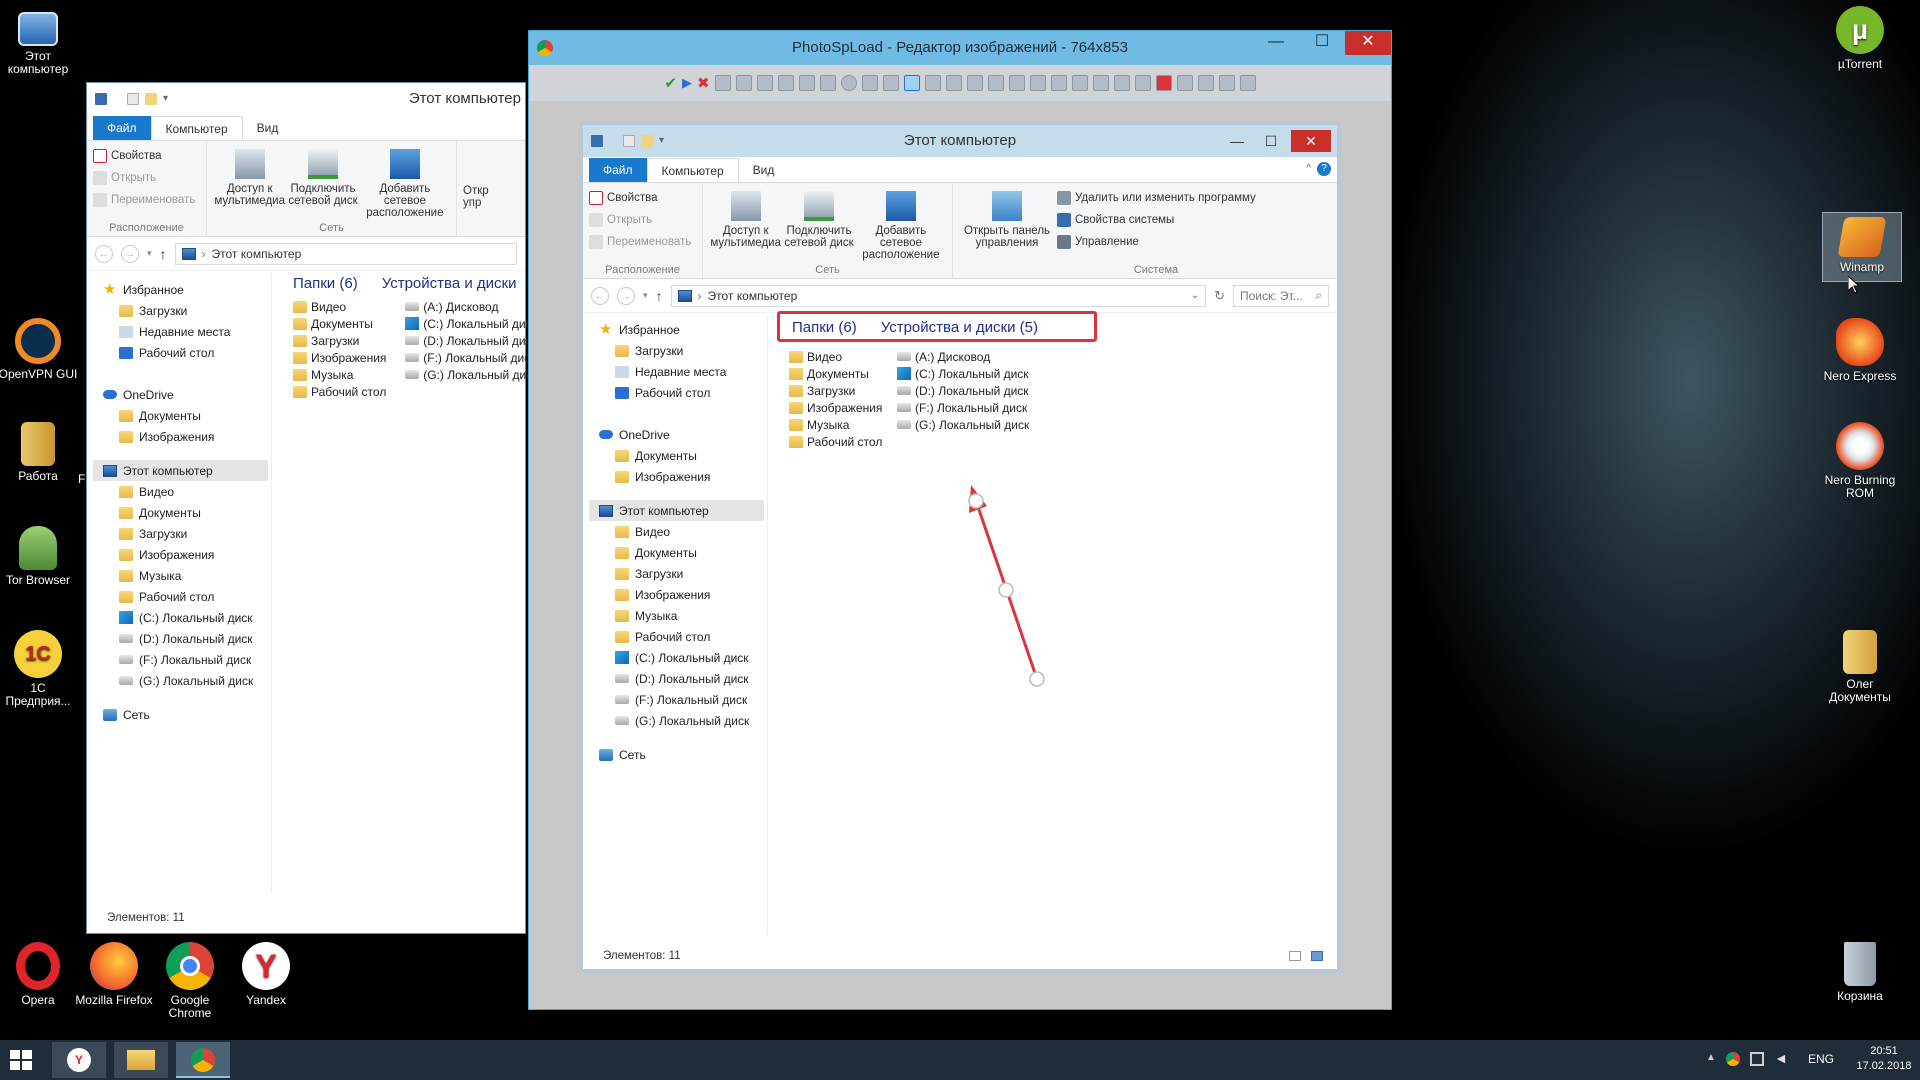 This screenshot has width=1920, height=1080. I want to click on crop-icon, so click(1142, 83).